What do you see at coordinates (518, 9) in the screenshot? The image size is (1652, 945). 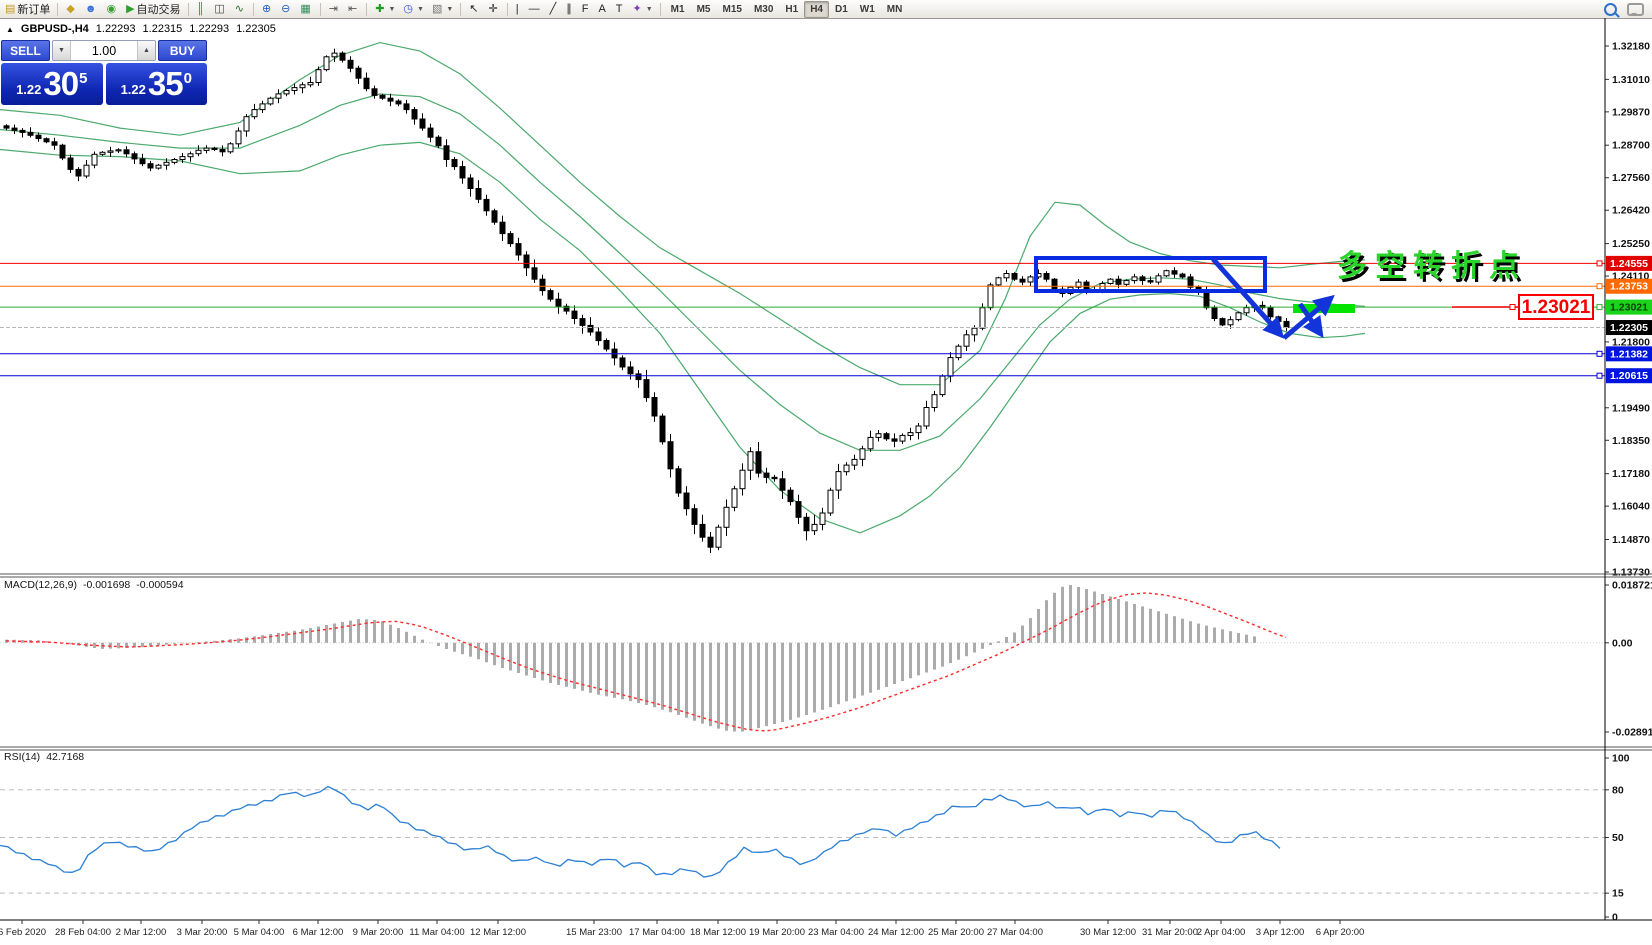 I see `vertical-line-icon: |` at bounding box center [518, 9].